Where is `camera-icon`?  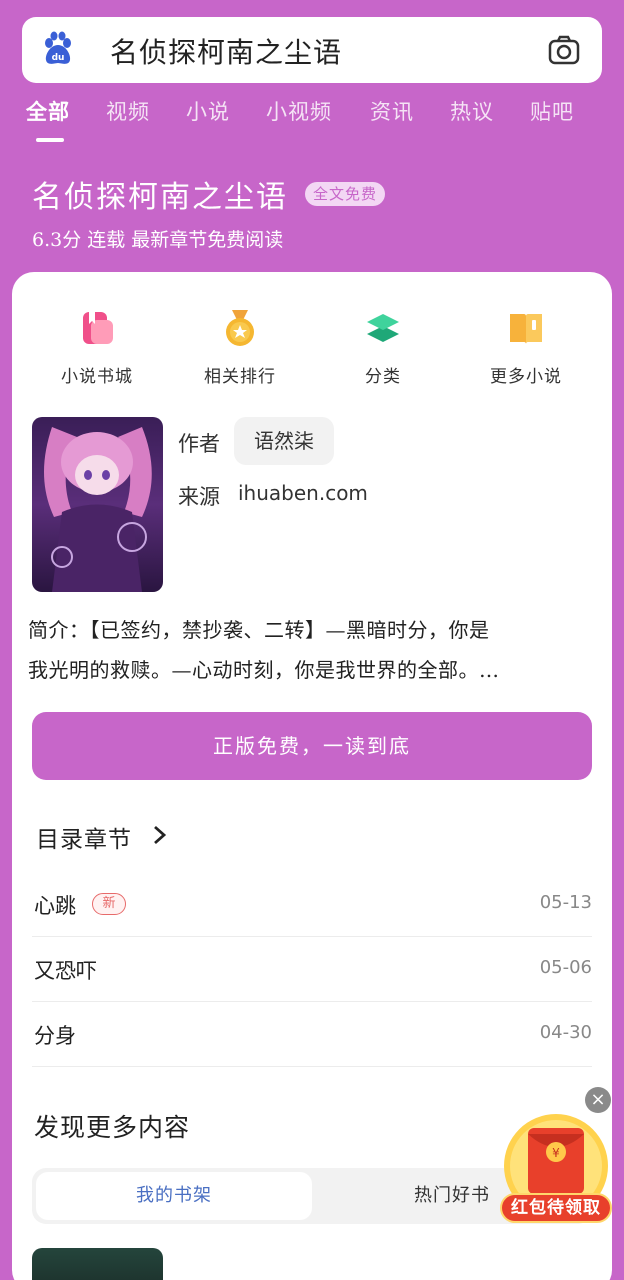 camera-icon is located at coordinates (564, 50).